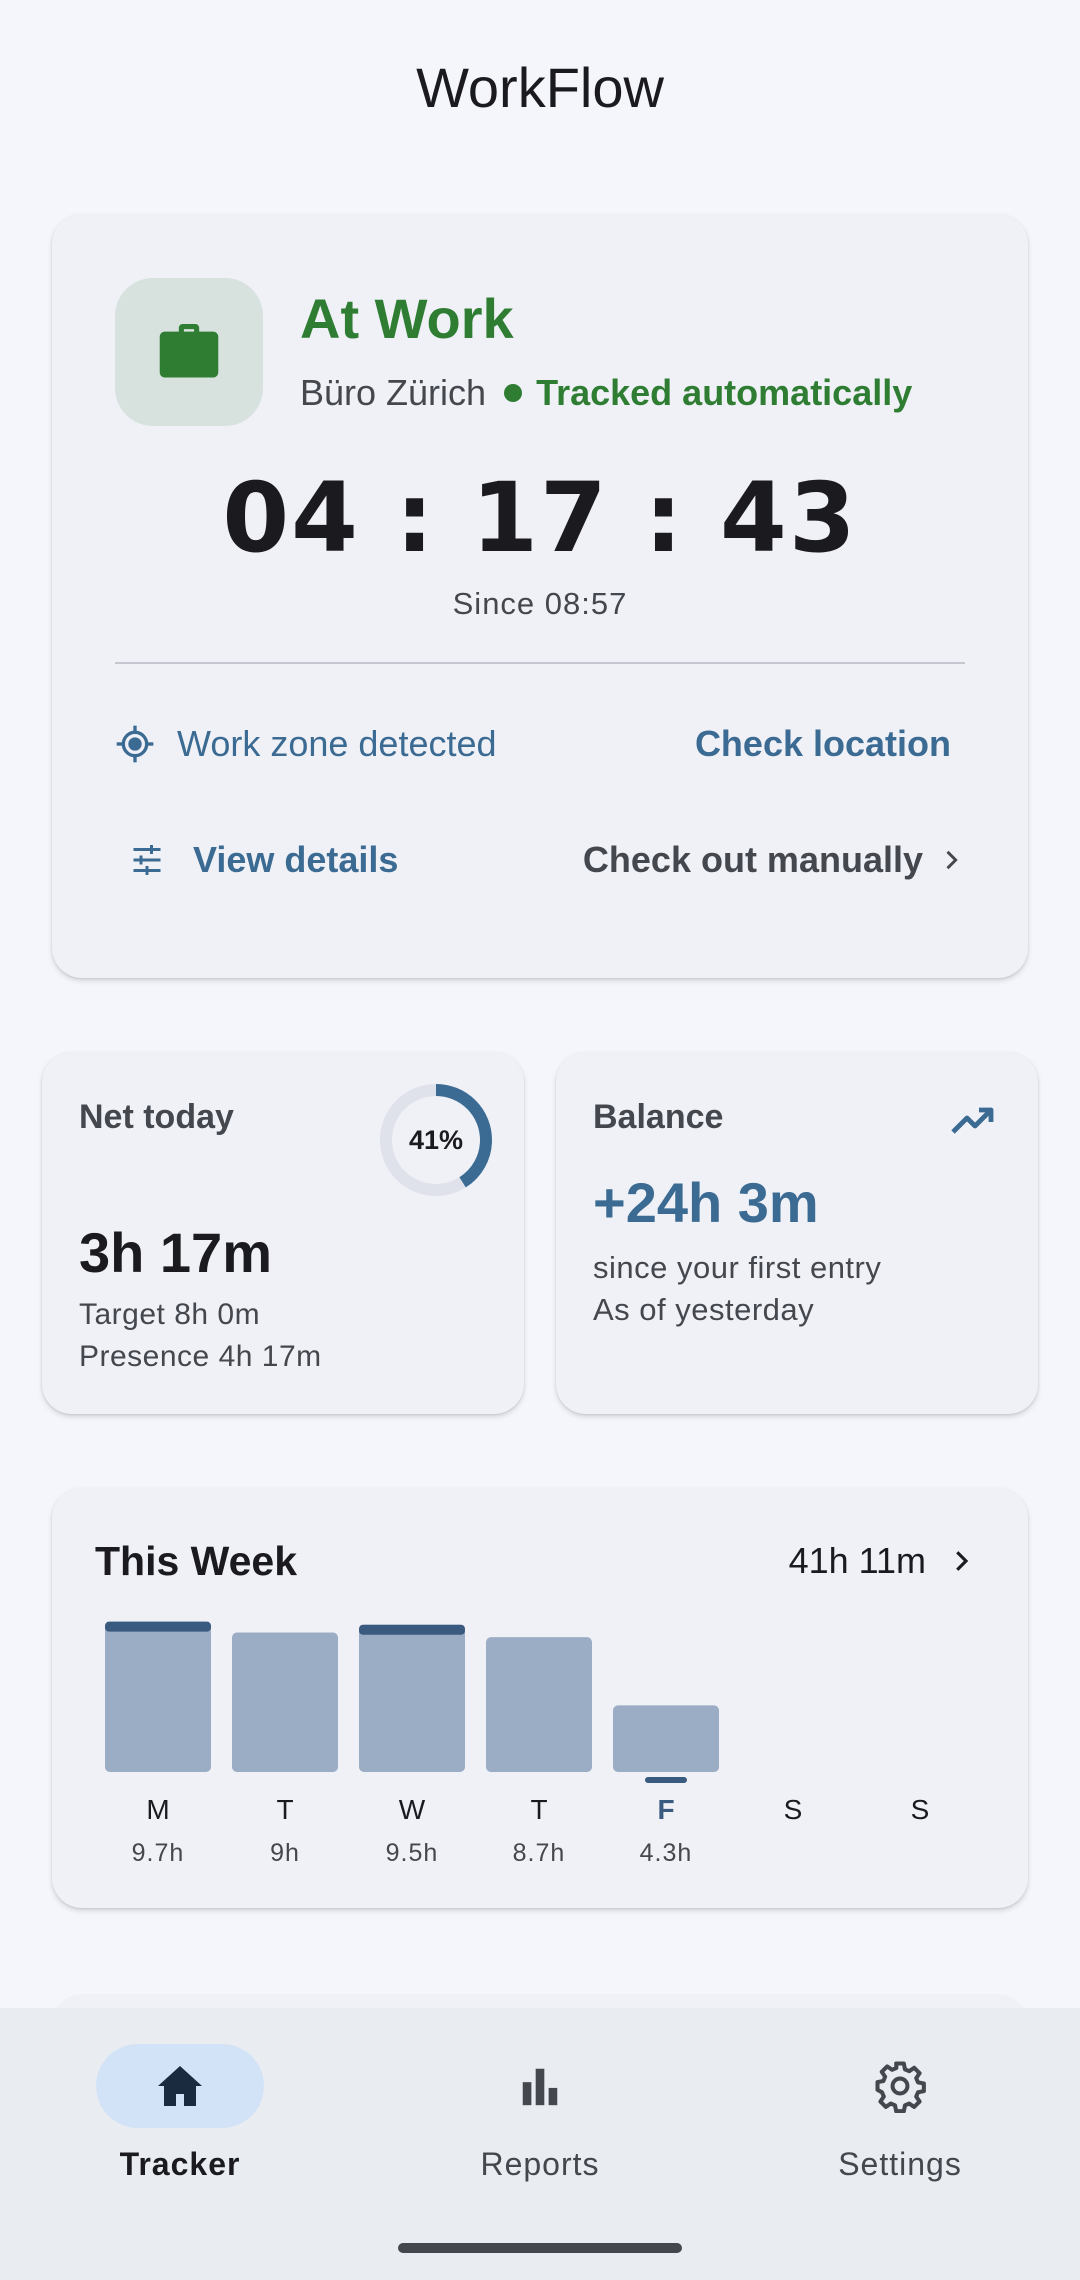 This screenshot has height=2280, width=1080. I want to click on day-value-4: 4.3h, so click(666, 1853).